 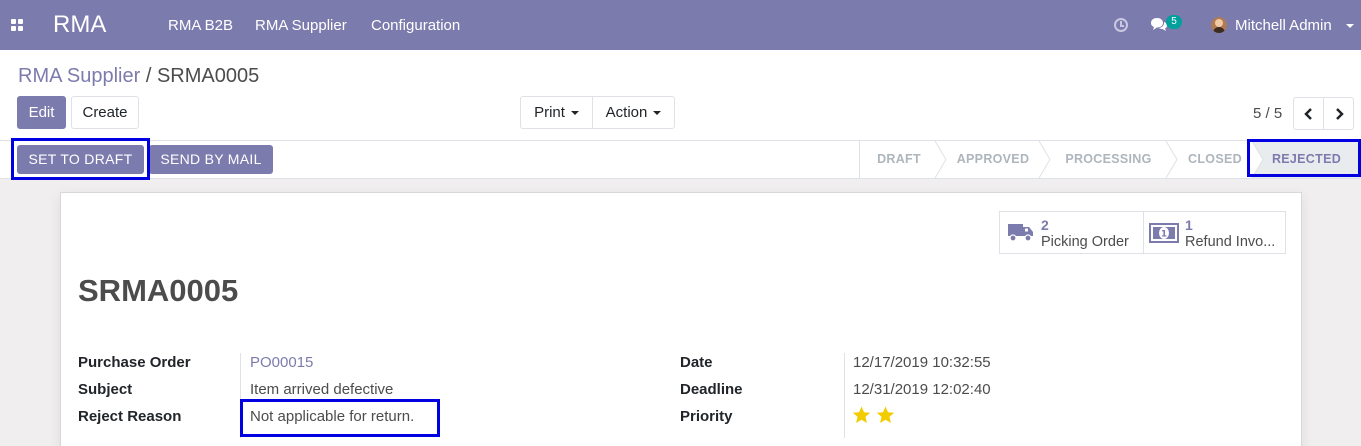 I want to click on chevron-left-icon, so click(x=1308, y=114).